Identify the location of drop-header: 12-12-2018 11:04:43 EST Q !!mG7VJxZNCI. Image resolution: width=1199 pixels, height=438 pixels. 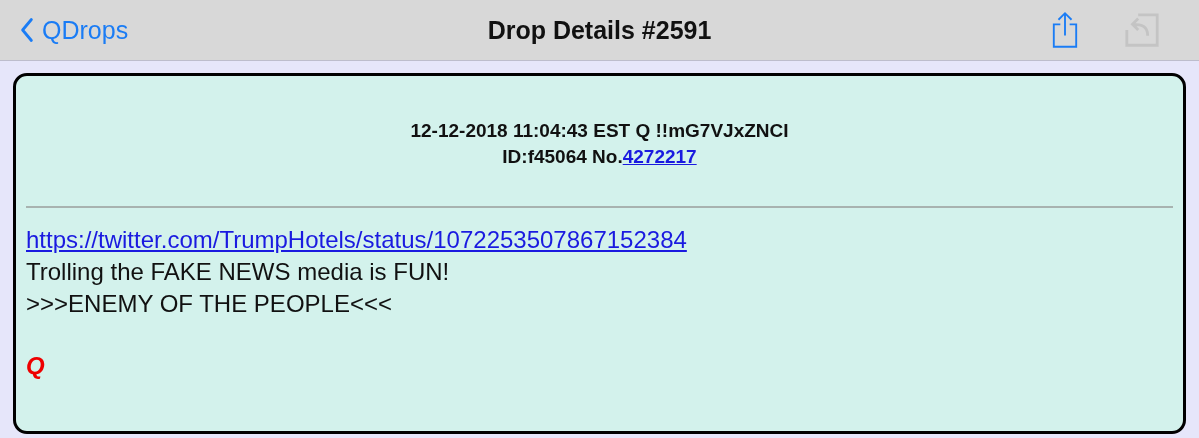
(599, 131).